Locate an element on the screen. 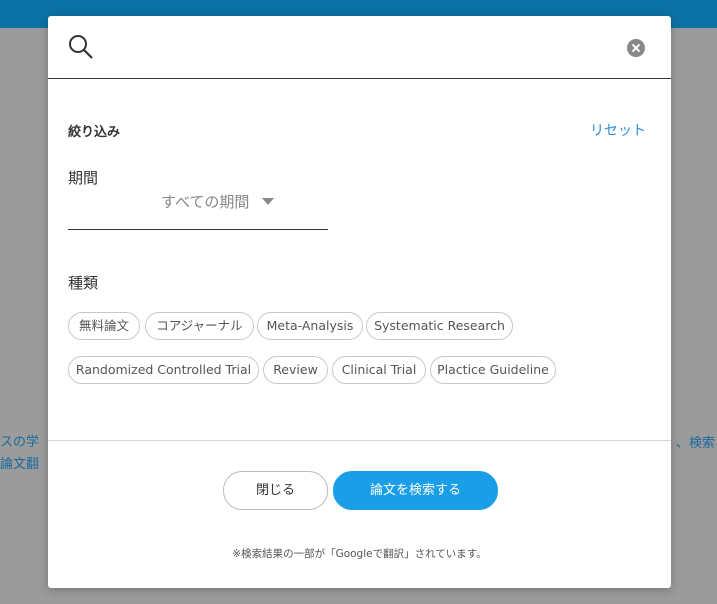 Image resolution: width=717 pixels, height=604 pixels. reset-link: リセット is located at coordinates (618, 130).